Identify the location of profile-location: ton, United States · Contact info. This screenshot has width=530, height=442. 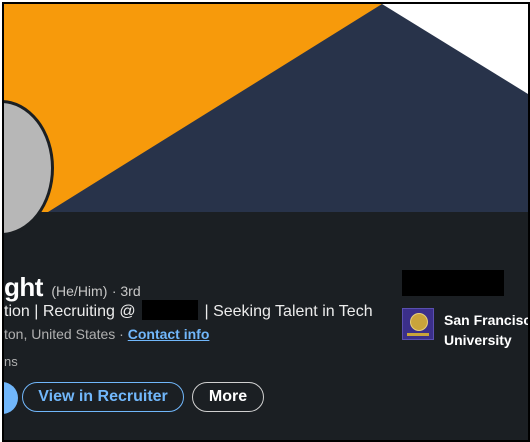
(106, 334).